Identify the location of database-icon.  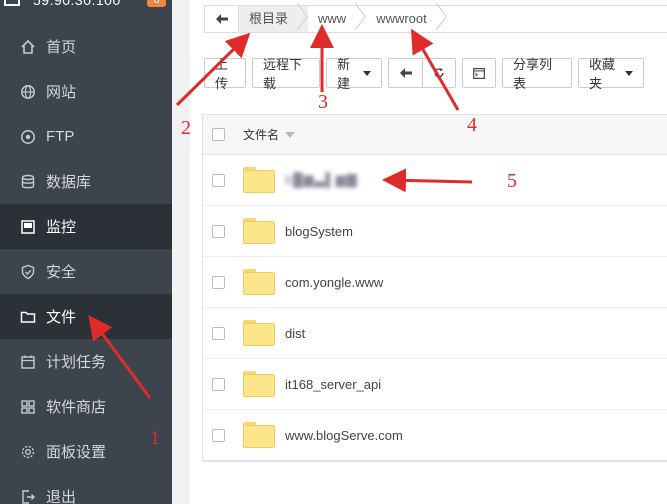
(28, 182).